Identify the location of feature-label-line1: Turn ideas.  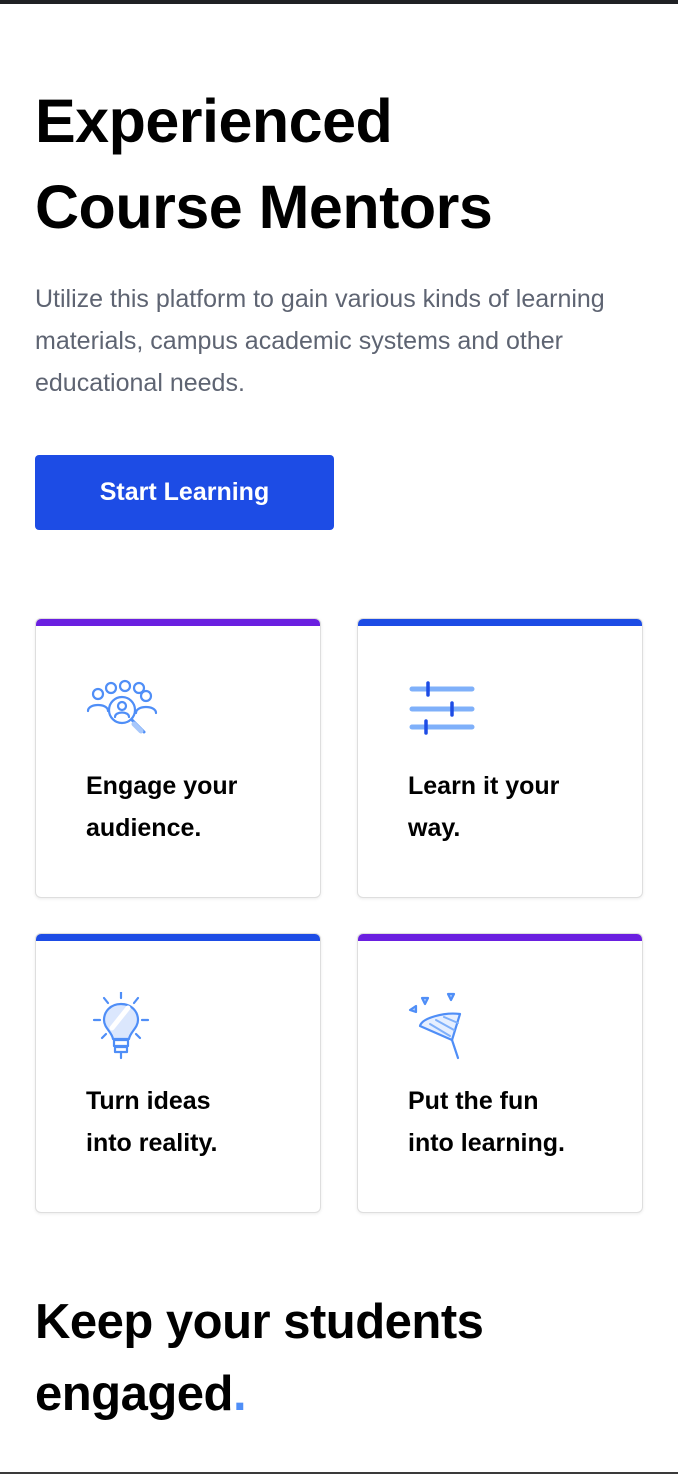
(148, 1101).